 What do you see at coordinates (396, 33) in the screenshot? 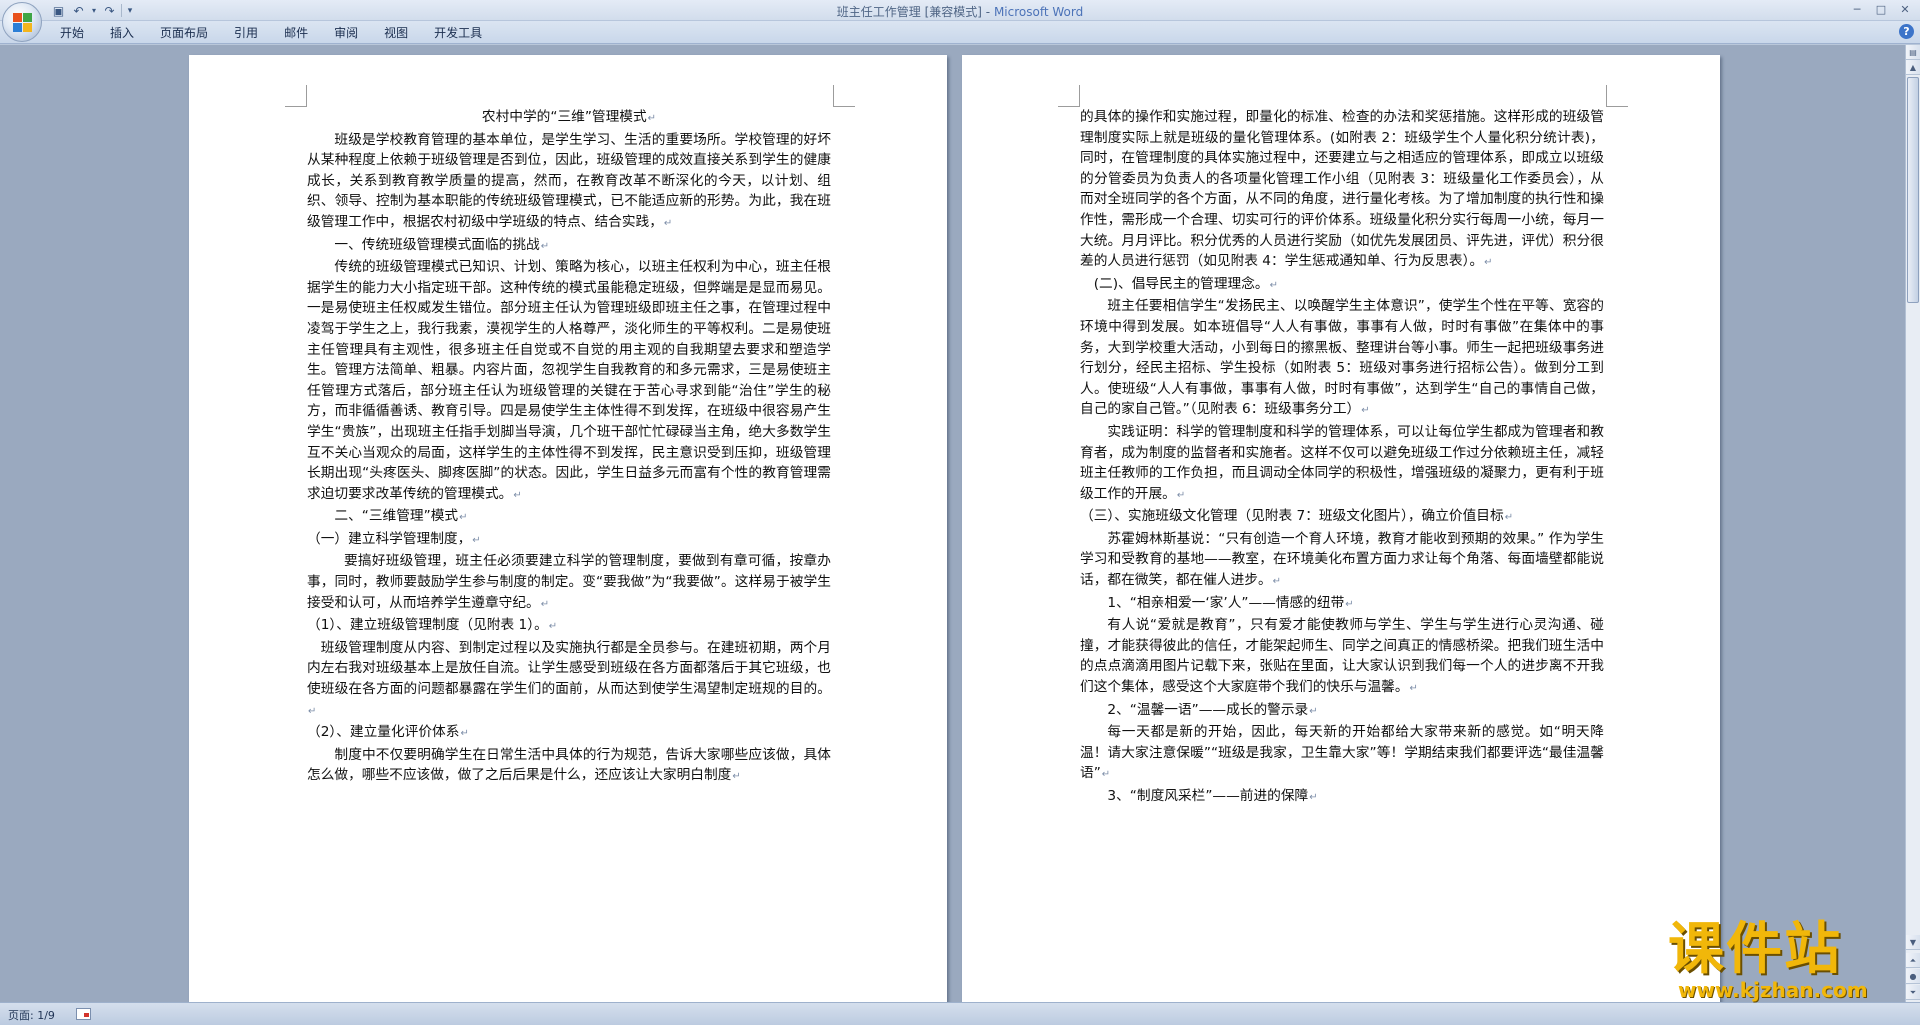
I see `ribbon-tab: 视图` at bounding box center [396, 33].